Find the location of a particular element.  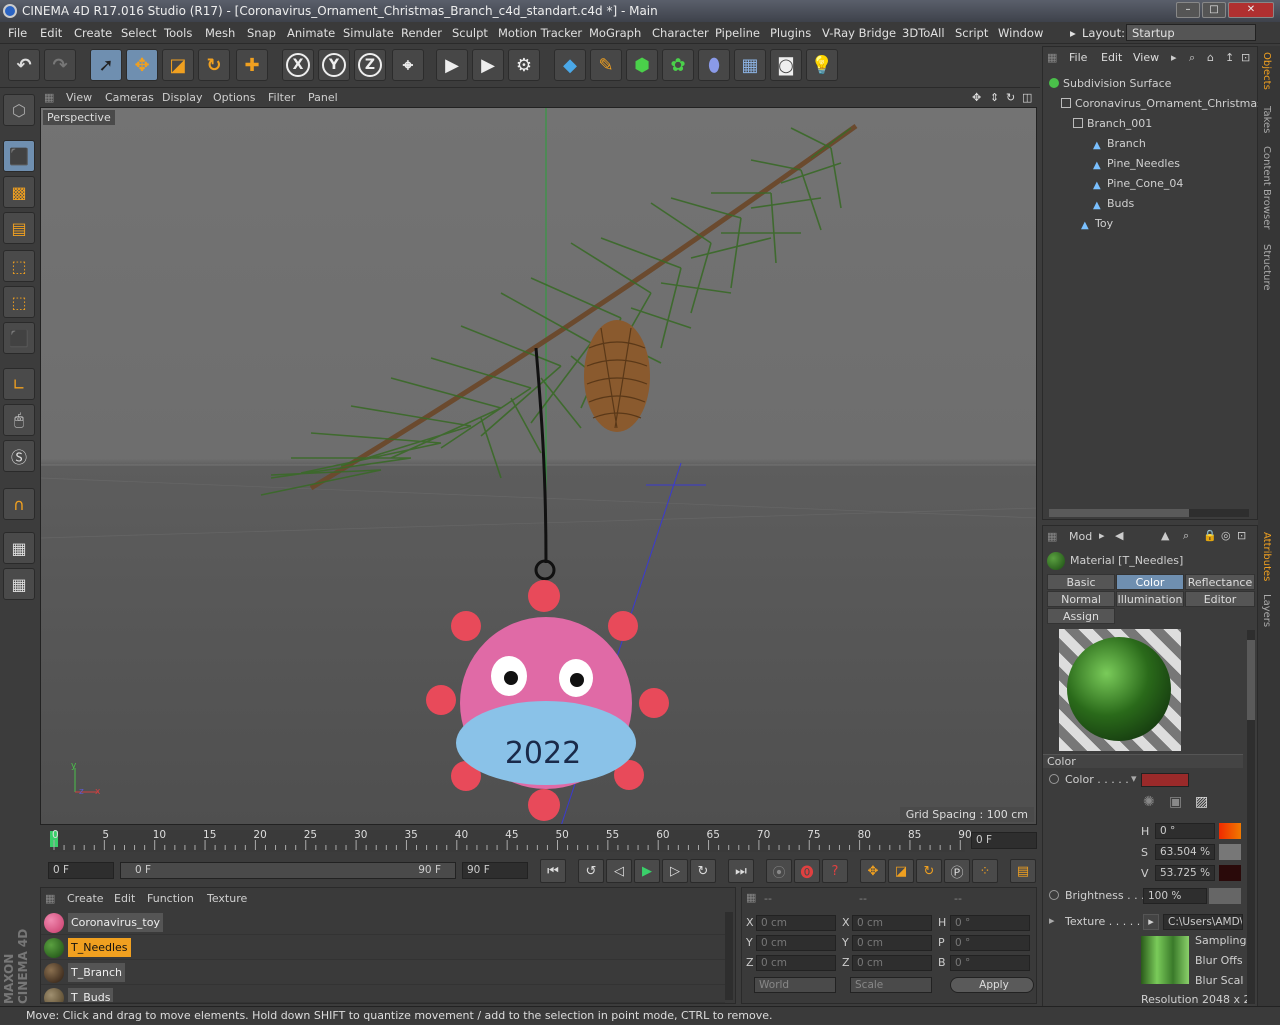

minimize-button: – is located at coordinates (1188, 10).